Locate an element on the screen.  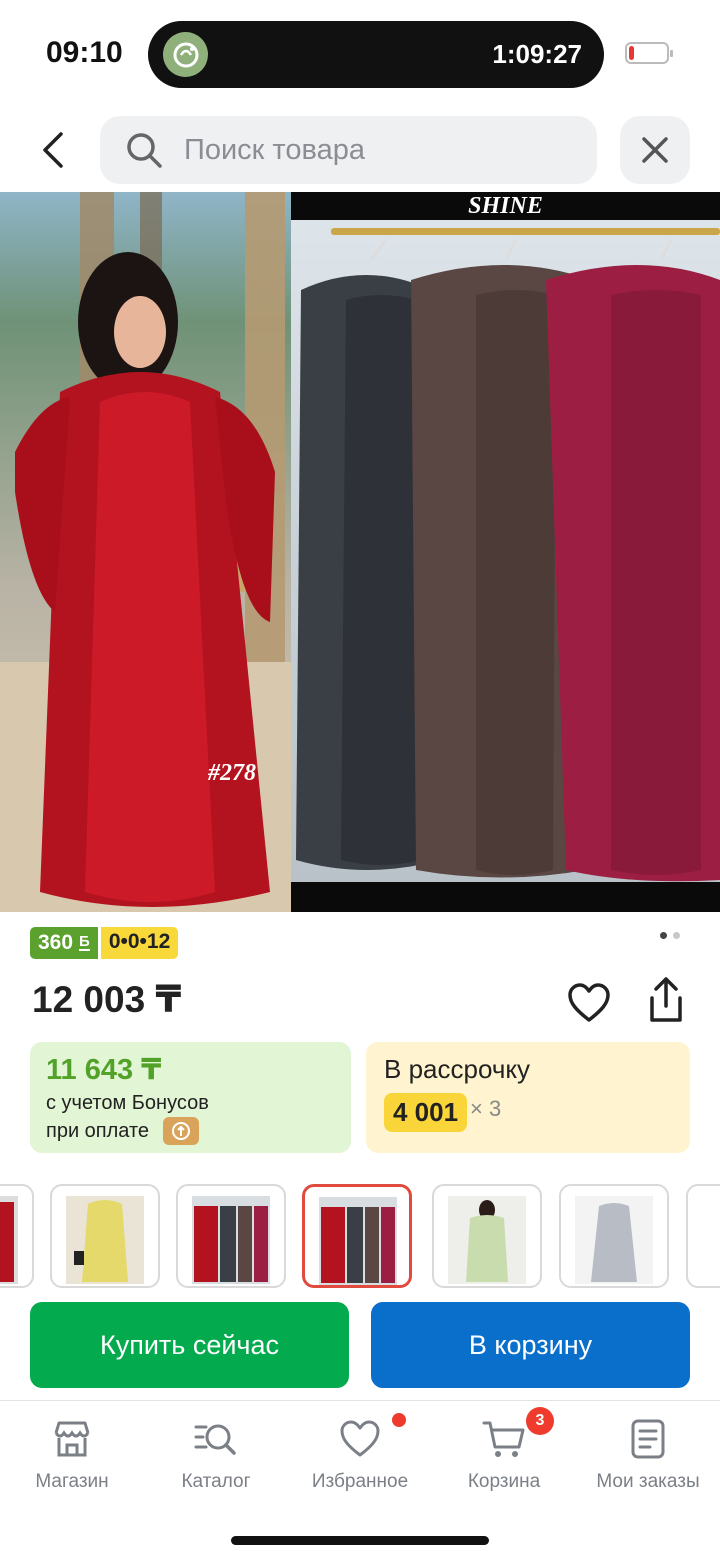
installment-card: В рассрочку 4 001 is located at coordinates (528, 1097).